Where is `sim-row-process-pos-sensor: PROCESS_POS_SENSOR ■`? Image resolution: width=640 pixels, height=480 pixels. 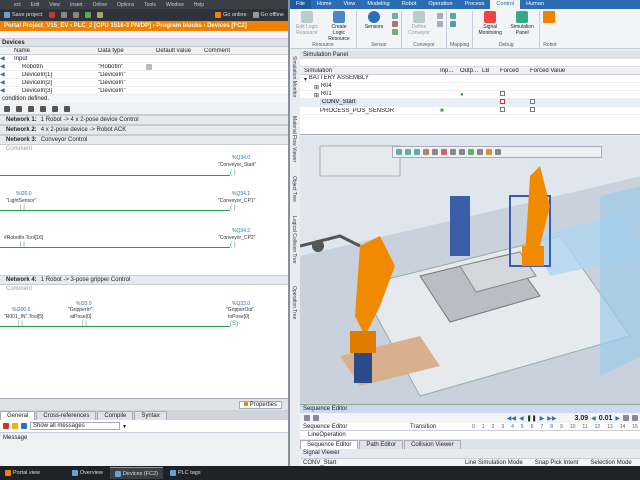
sim-row-process-pos-sensor: PROCESS_POS_SENSOR ■ is located at coordinates (470, 111).